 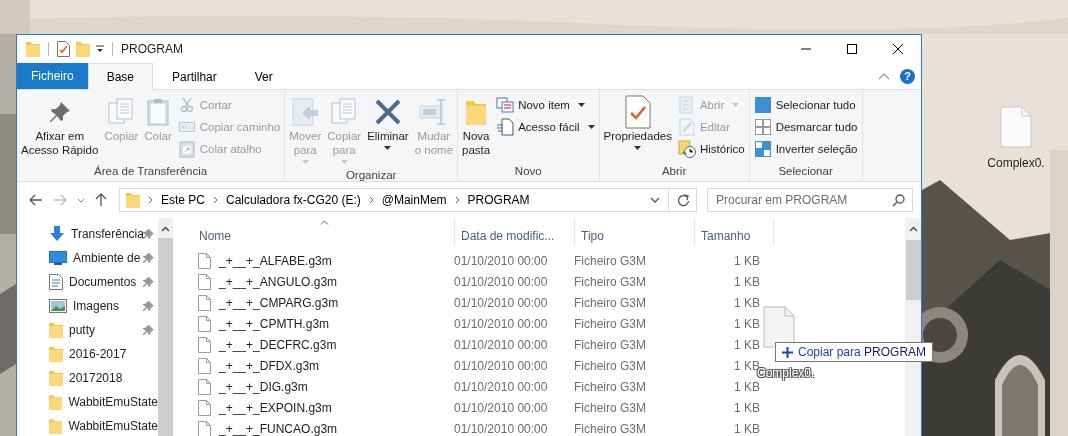 What do you see at coordinates (152, 49) in the screenshot?
I see `window-title: PROGRAM` at bounding box center [152, 49].